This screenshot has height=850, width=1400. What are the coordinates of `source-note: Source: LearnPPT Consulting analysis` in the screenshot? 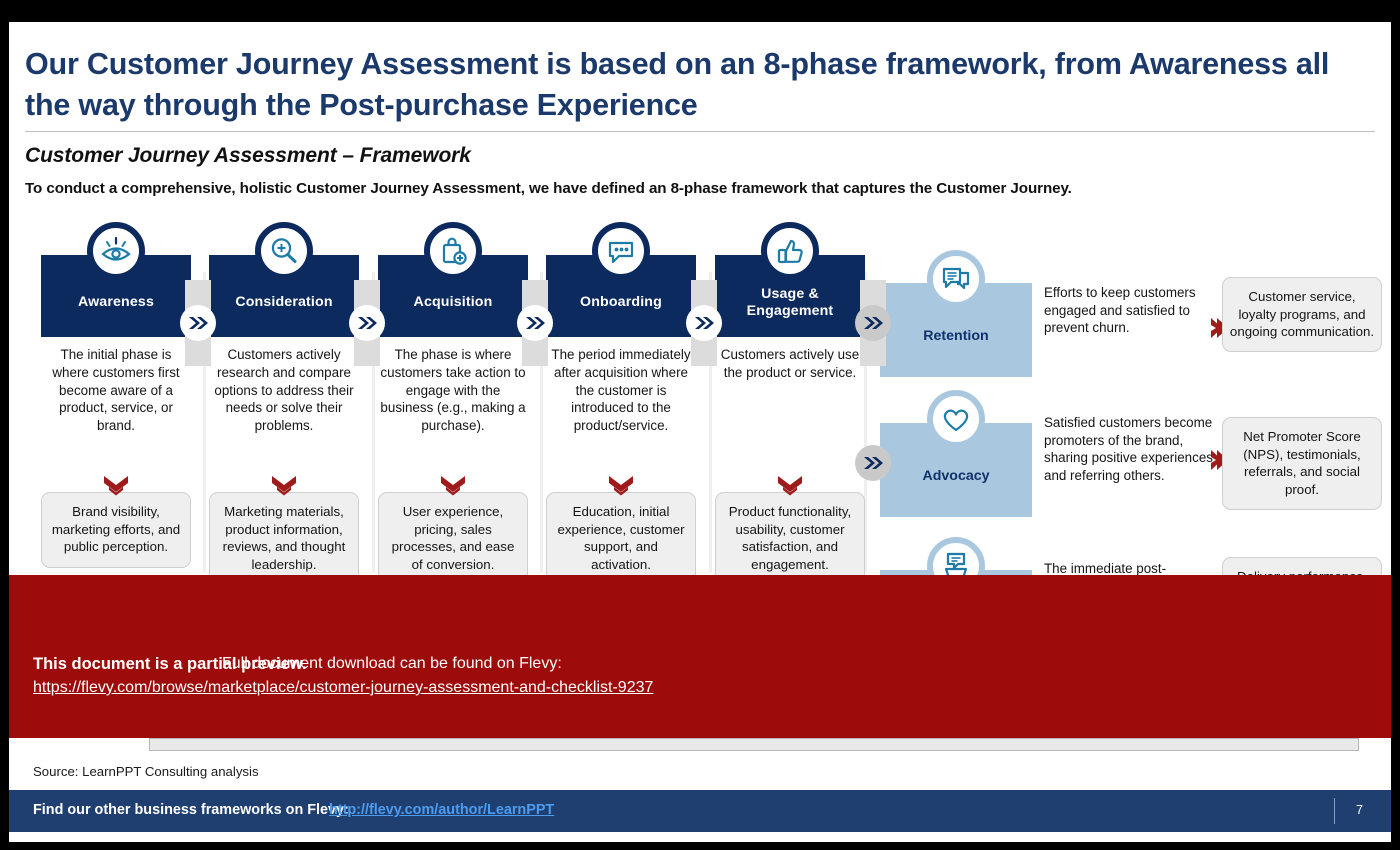 It's located at (146, 771).